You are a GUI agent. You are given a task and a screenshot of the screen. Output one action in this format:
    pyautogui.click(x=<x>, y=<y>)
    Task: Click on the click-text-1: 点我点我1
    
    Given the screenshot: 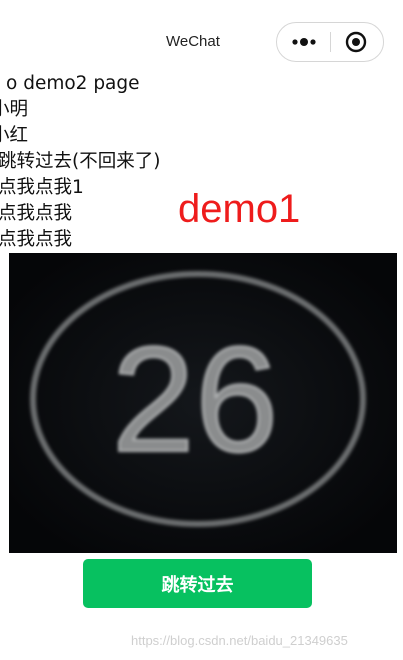 What is the action you would take?
    pyautogui.click(x=42, y=188)
    